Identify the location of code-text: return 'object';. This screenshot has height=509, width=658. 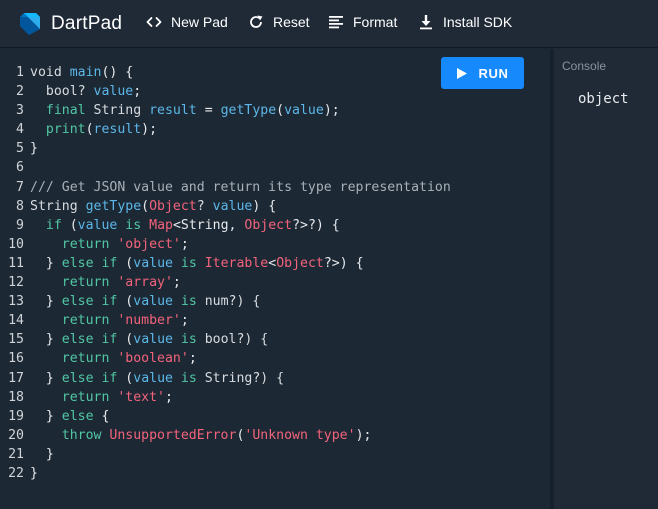
(109, 244).